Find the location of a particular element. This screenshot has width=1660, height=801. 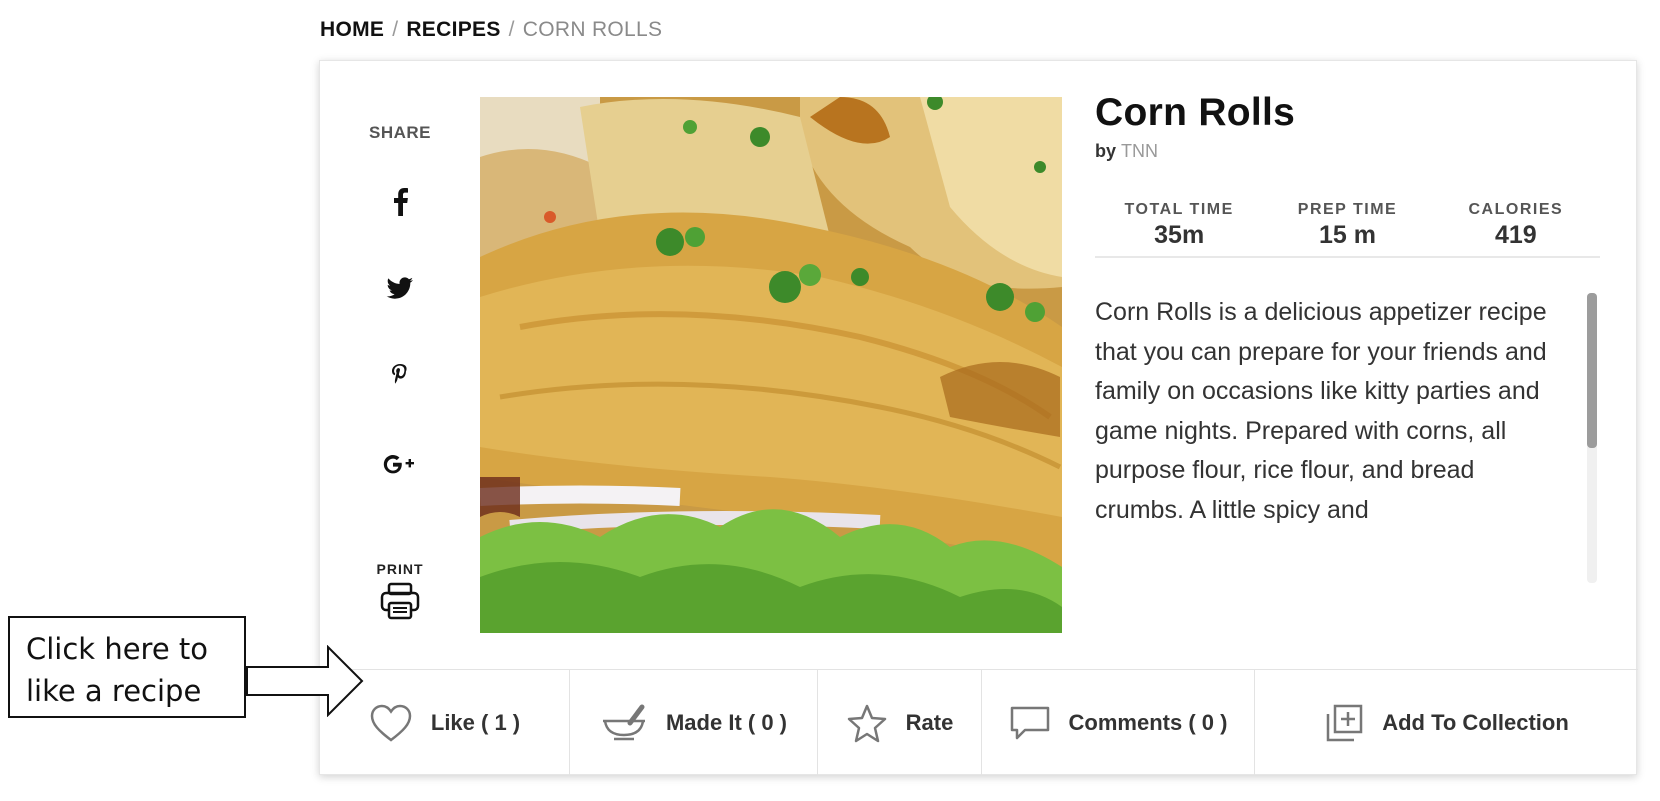

twitter-share-button is located at coordinates (400, 289).